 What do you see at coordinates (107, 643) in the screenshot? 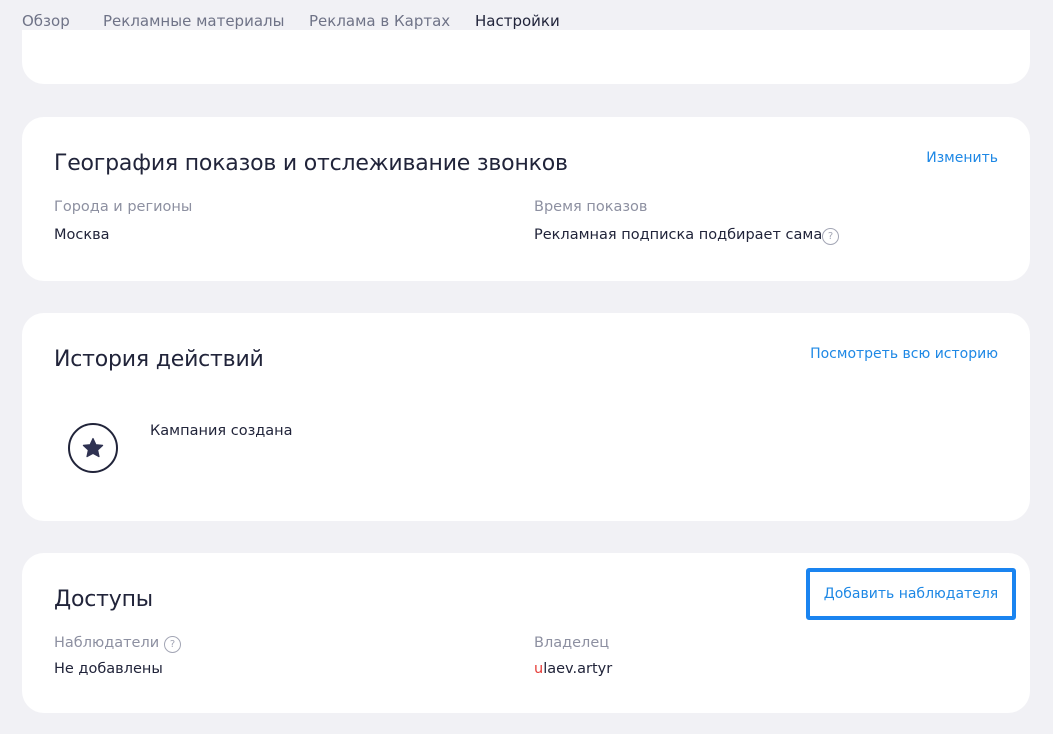
I see `observers-label: Наблюдатели` at bounding box center [107, 643].